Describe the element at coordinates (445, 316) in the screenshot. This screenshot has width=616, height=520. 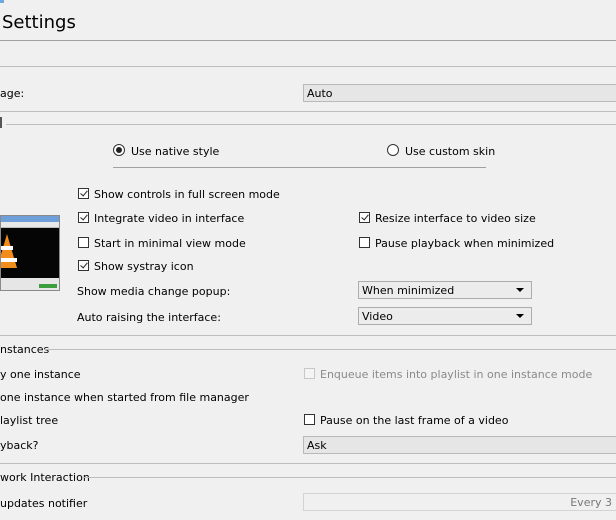
I see `auto-raise-select: Video` at that location.